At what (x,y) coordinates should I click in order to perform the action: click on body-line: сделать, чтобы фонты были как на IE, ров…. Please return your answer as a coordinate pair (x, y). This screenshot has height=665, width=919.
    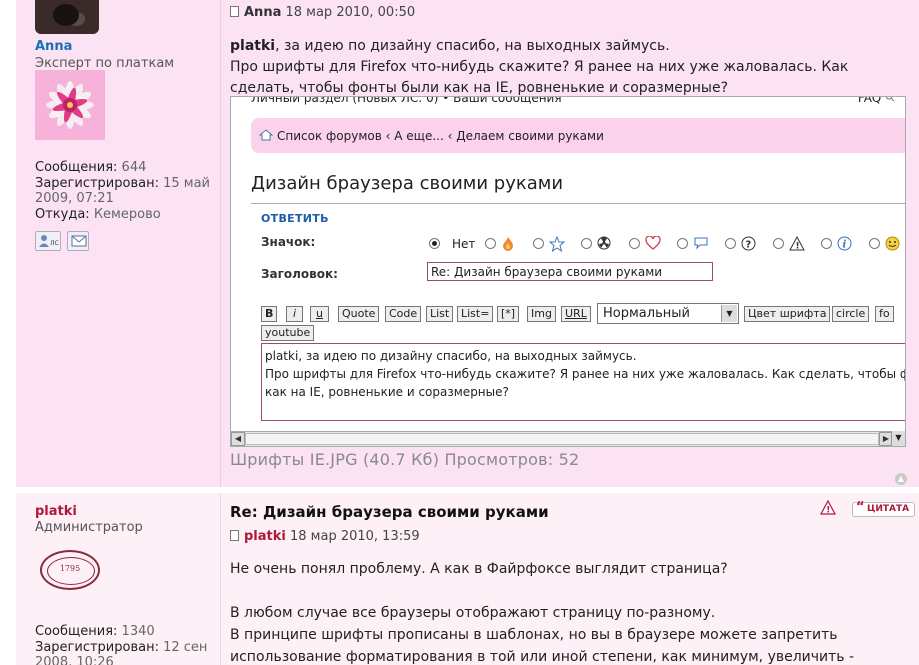
    Looking at the image, I should click on (479, 88).